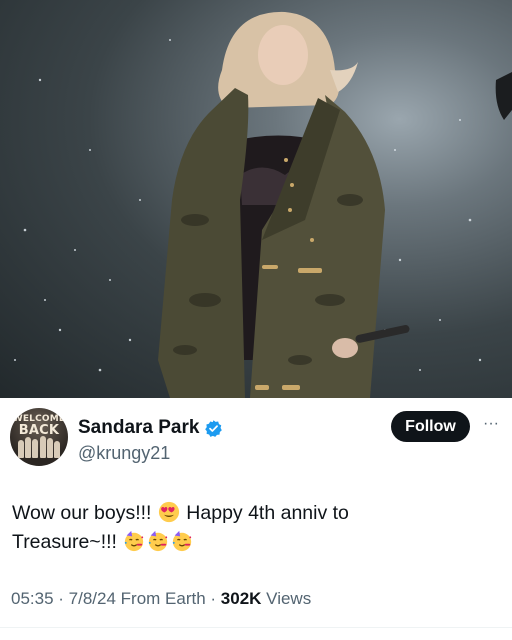 The width and height of the screenshot is (512, 640). I want to click on tweet-text-part: Wow our boys!!!, so click(82, 513).